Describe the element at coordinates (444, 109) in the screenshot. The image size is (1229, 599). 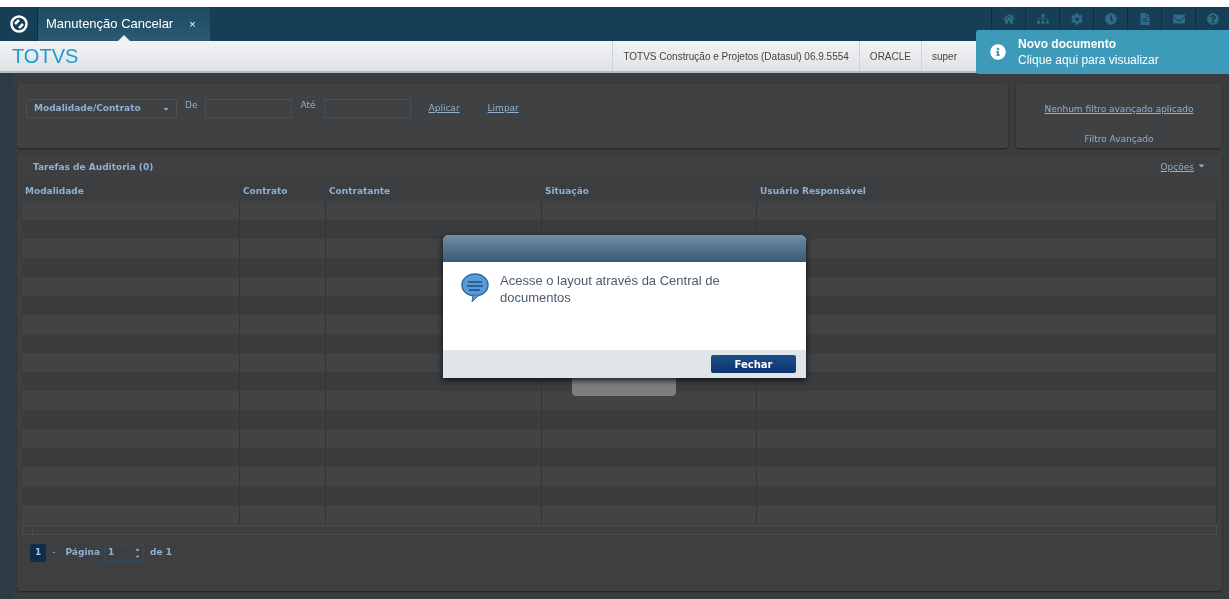
I see `apply-link: Aplicar` at that location.